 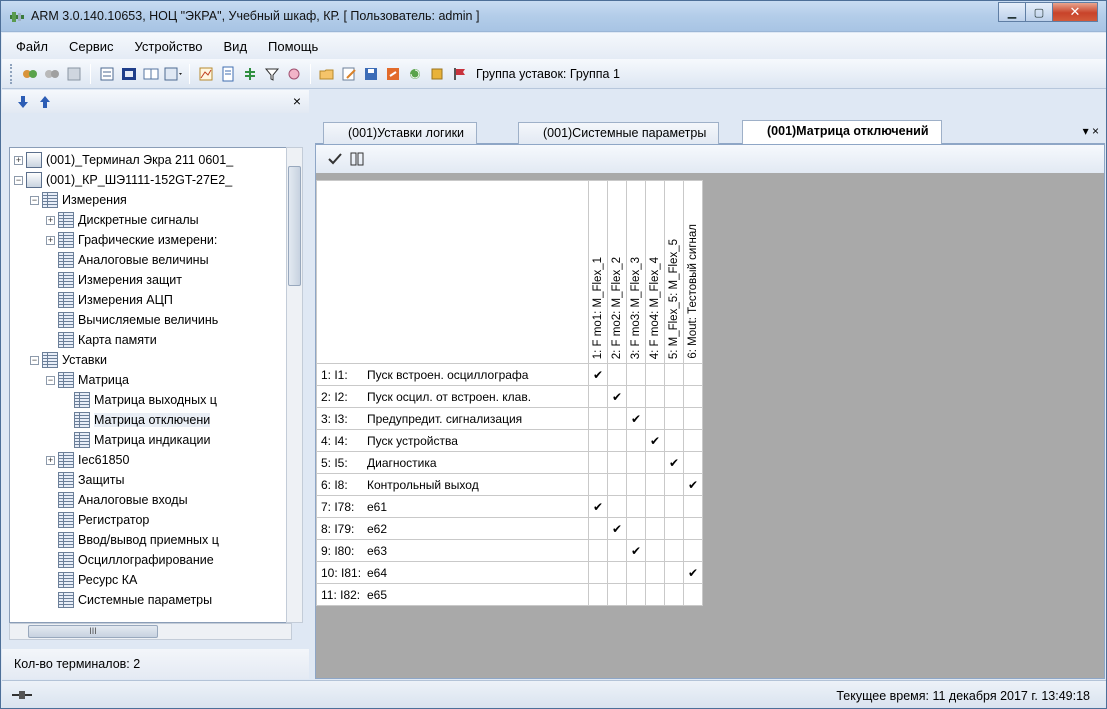 What do you see at coordinates (655, 272) in the screenshot?
I see `matrix-column-header: 4: F mo4: M_Flex_4` at bounding box center [655, 272].